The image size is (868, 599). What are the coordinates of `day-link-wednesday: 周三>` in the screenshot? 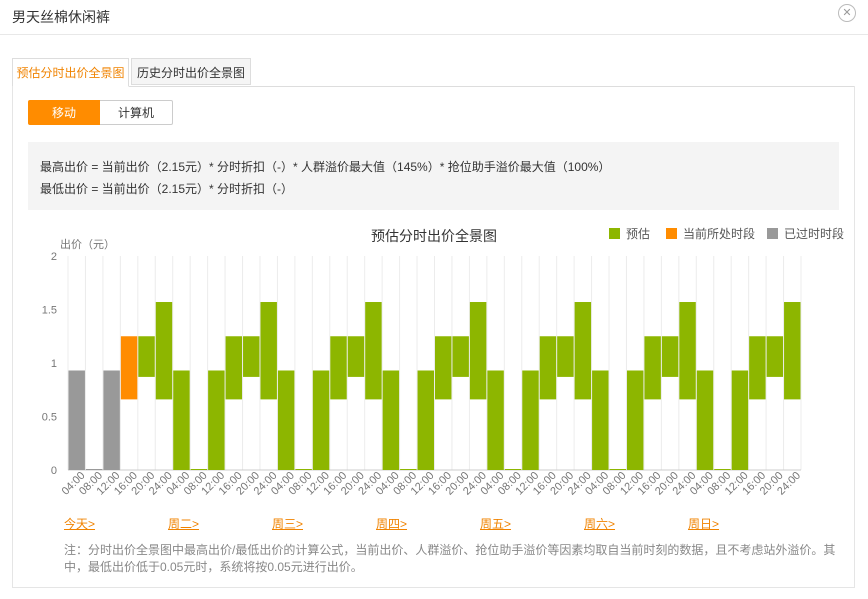 It's located at (287, 523).